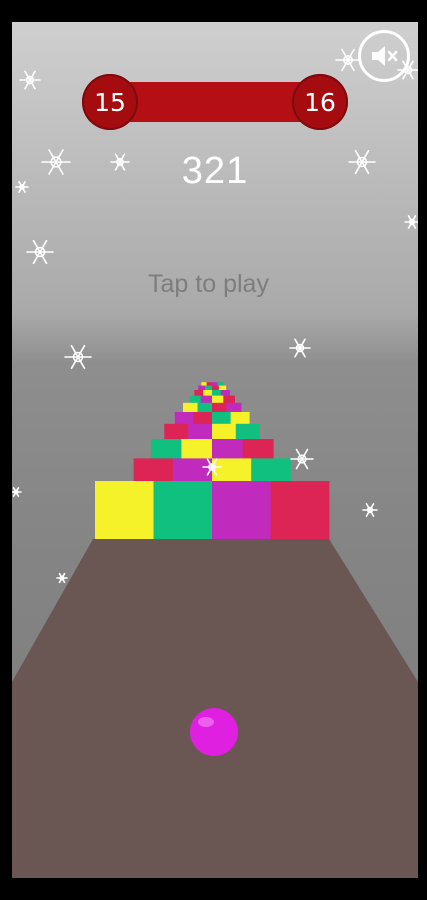  I want to click on ball-highlight, so click(206, 722).